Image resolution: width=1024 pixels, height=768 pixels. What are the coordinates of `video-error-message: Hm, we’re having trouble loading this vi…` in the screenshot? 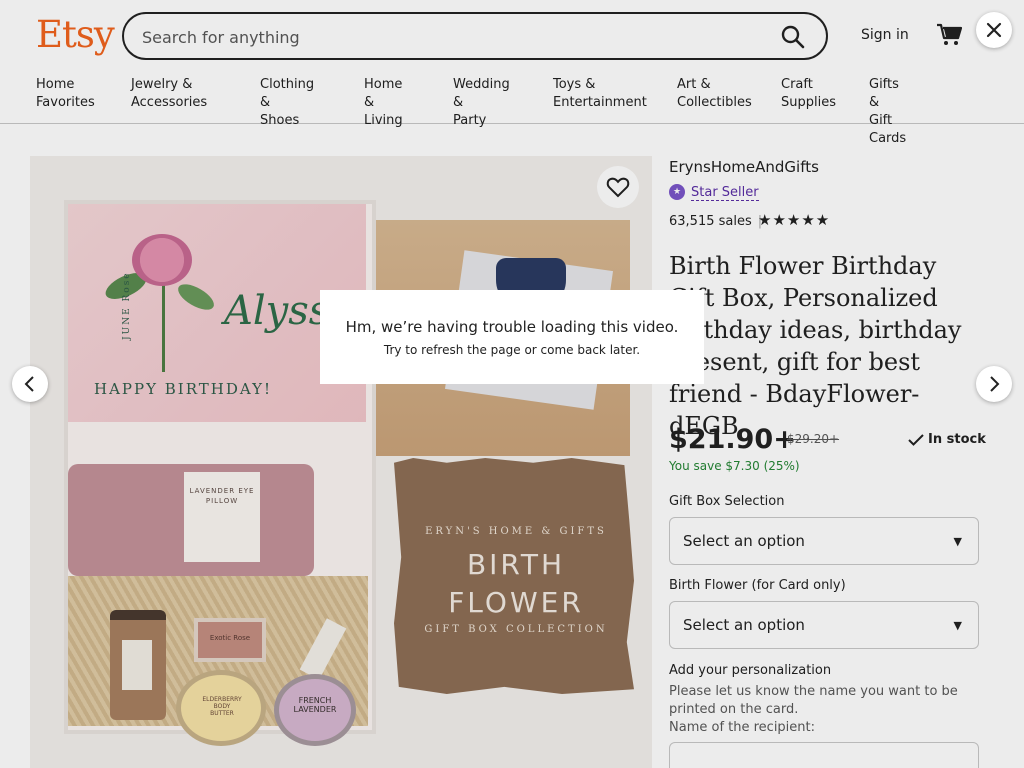 It's located at (512, 337).